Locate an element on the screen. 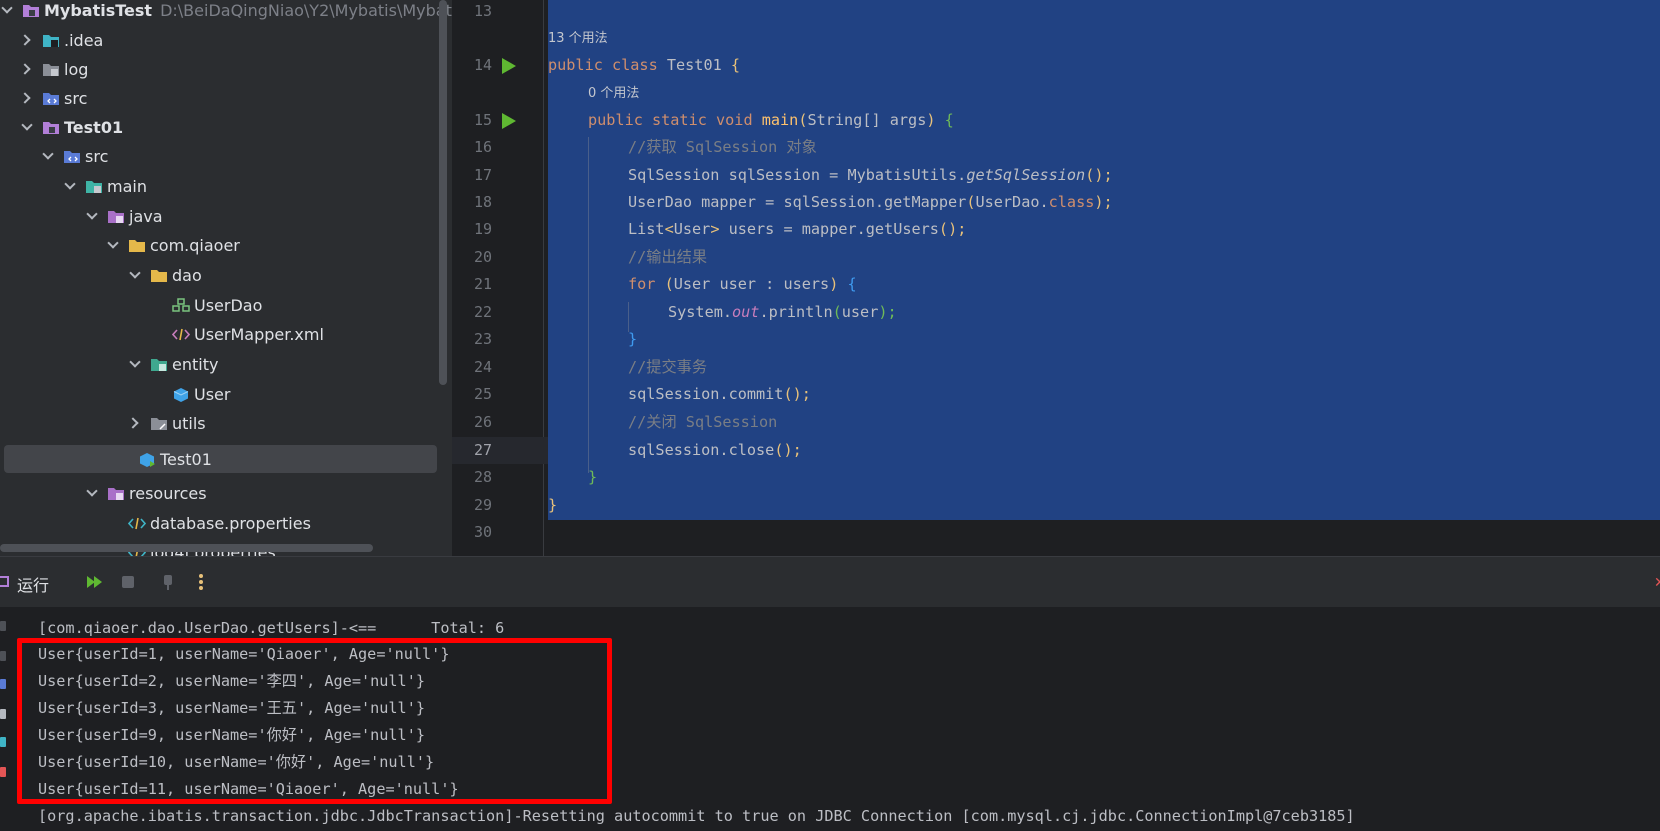 The width and height of the screenshot is (1660, 831). rerun-icon is located at coordinates (95, 582).